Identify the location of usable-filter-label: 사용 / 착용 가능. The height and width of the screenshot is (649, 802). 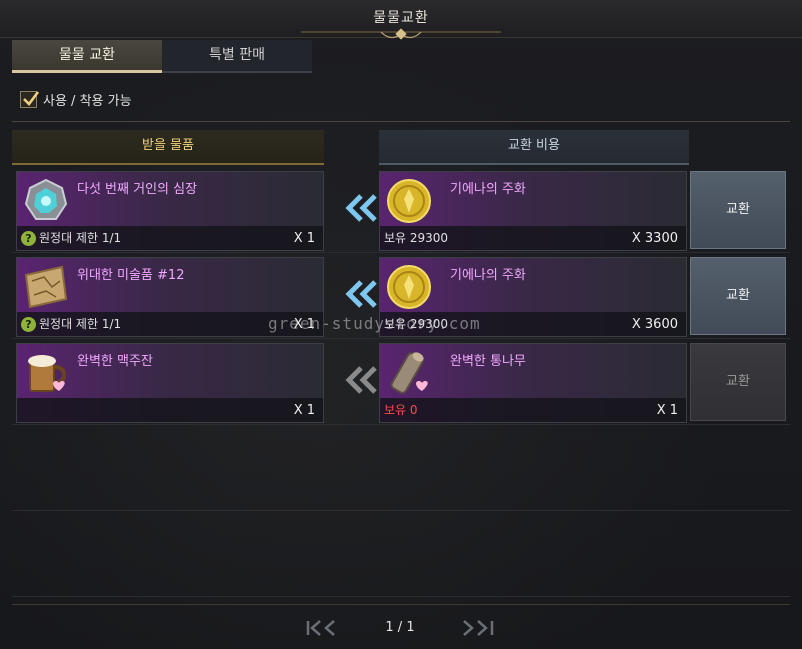
(87, 101).